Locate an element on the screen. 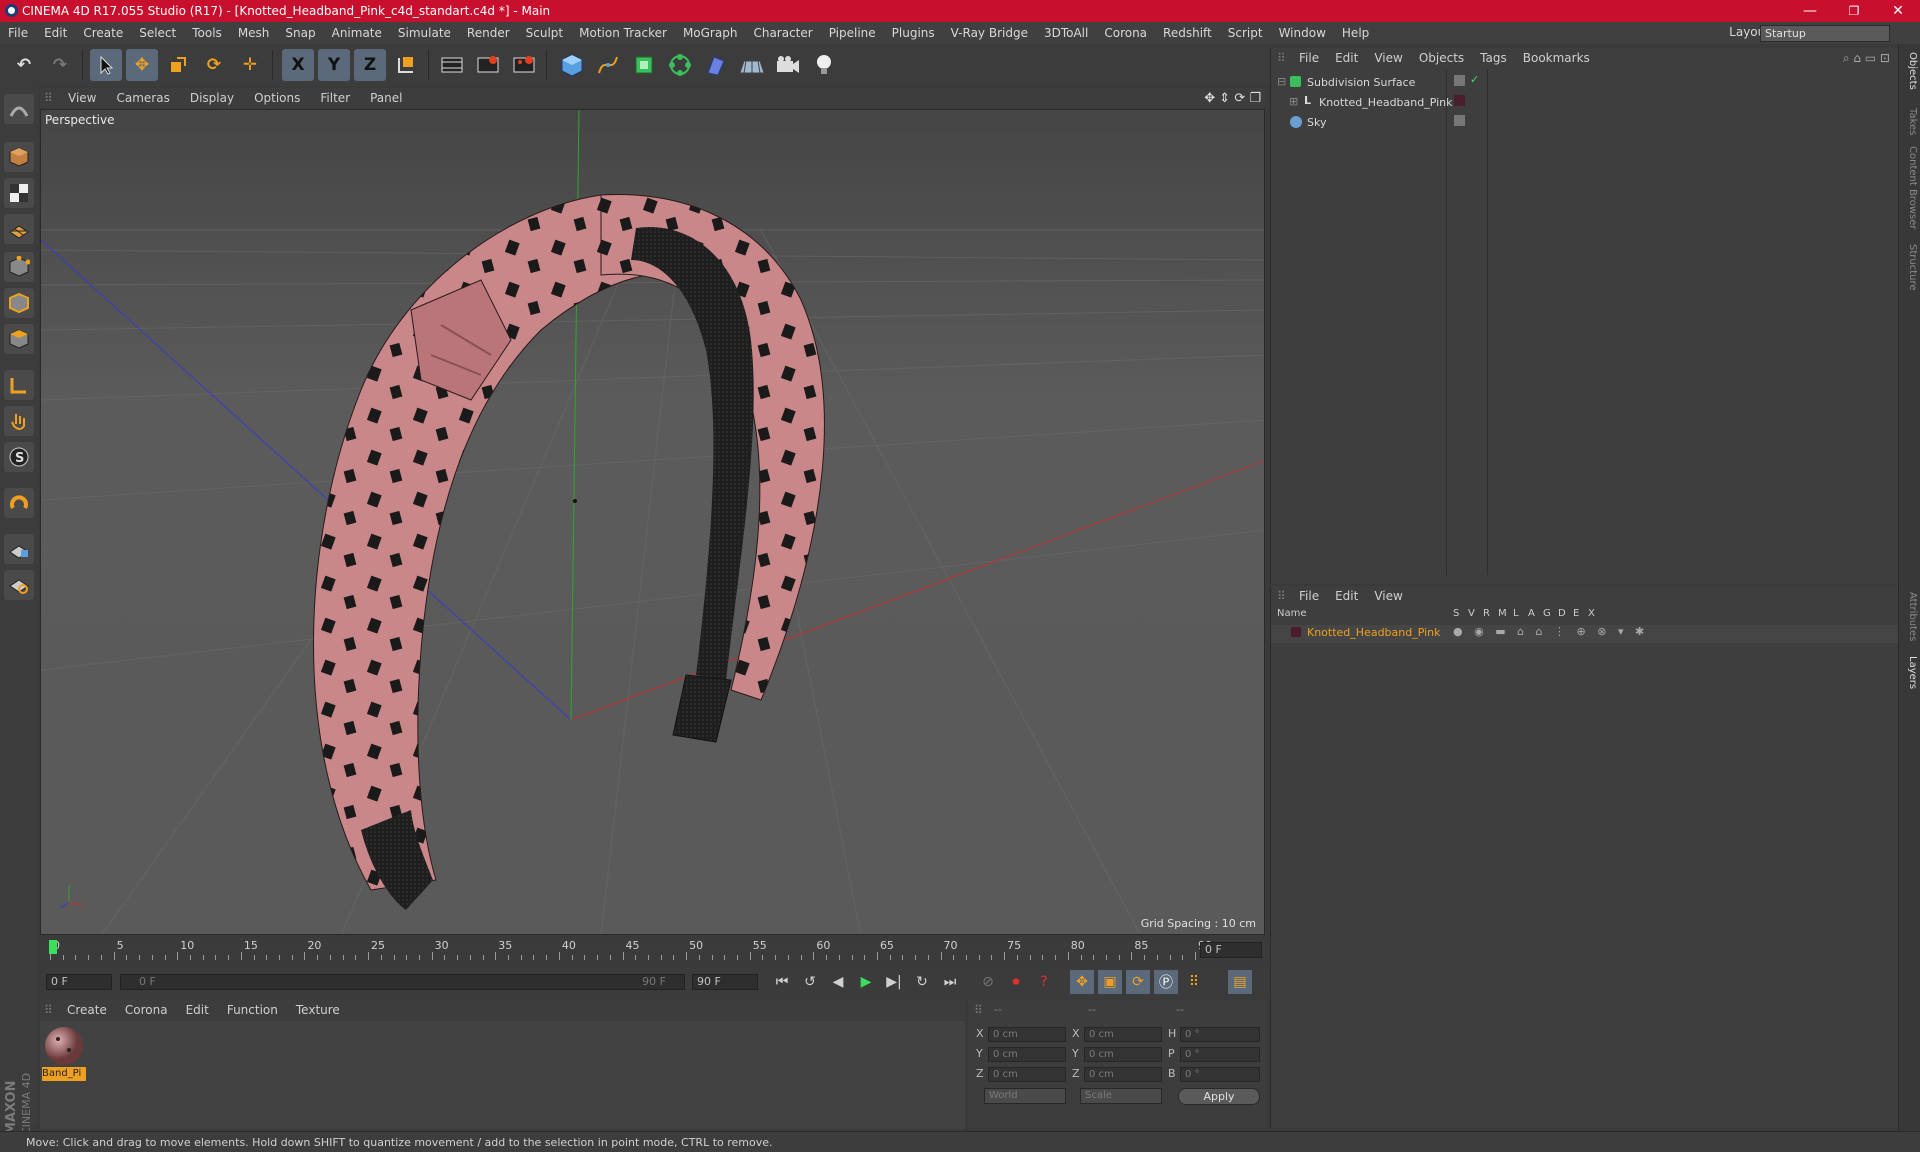 The width and height of the screenshot is (1920, 1152). texture-mode-icon is located at coordinates (19, 193).